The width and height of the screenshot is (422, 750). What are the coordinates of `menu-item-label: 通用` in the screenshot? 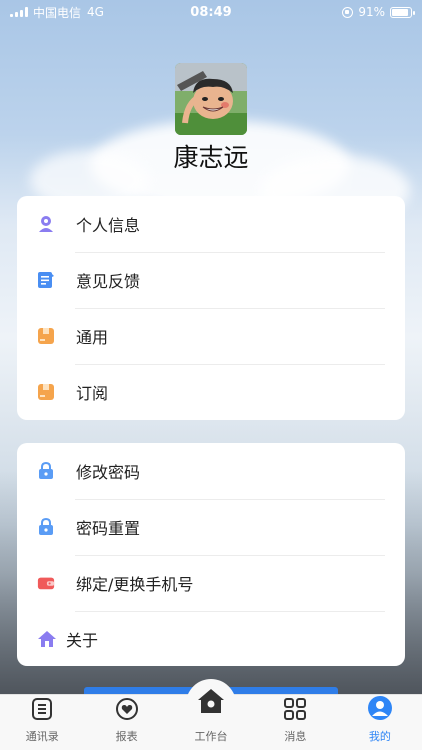 It's located at (92, 337).